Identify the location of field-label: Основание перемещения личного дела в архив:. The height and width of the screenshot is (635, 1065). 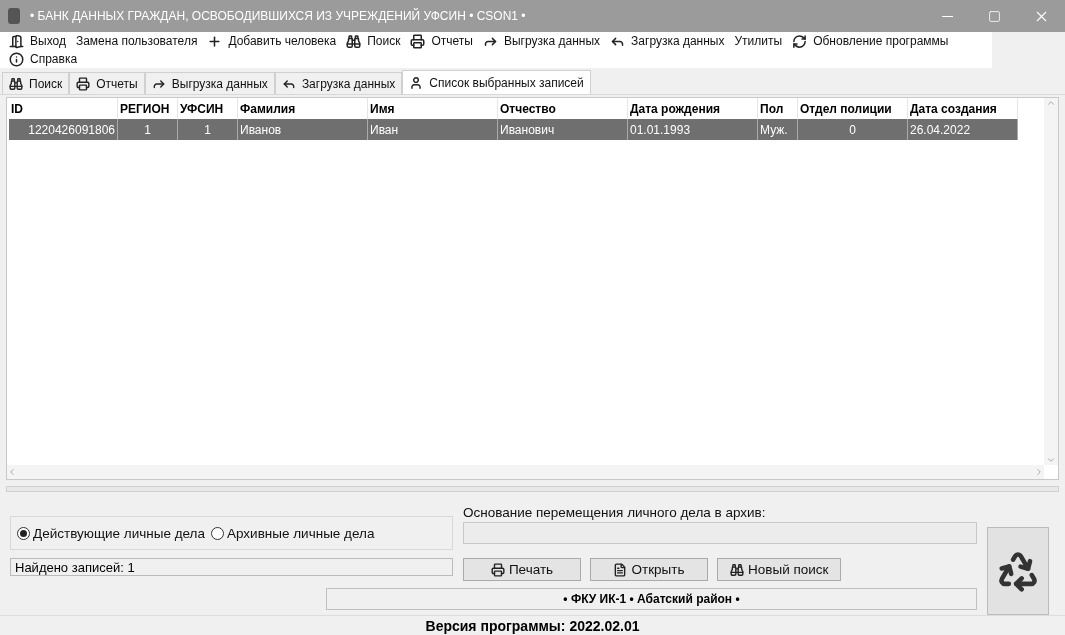
(615, 512).